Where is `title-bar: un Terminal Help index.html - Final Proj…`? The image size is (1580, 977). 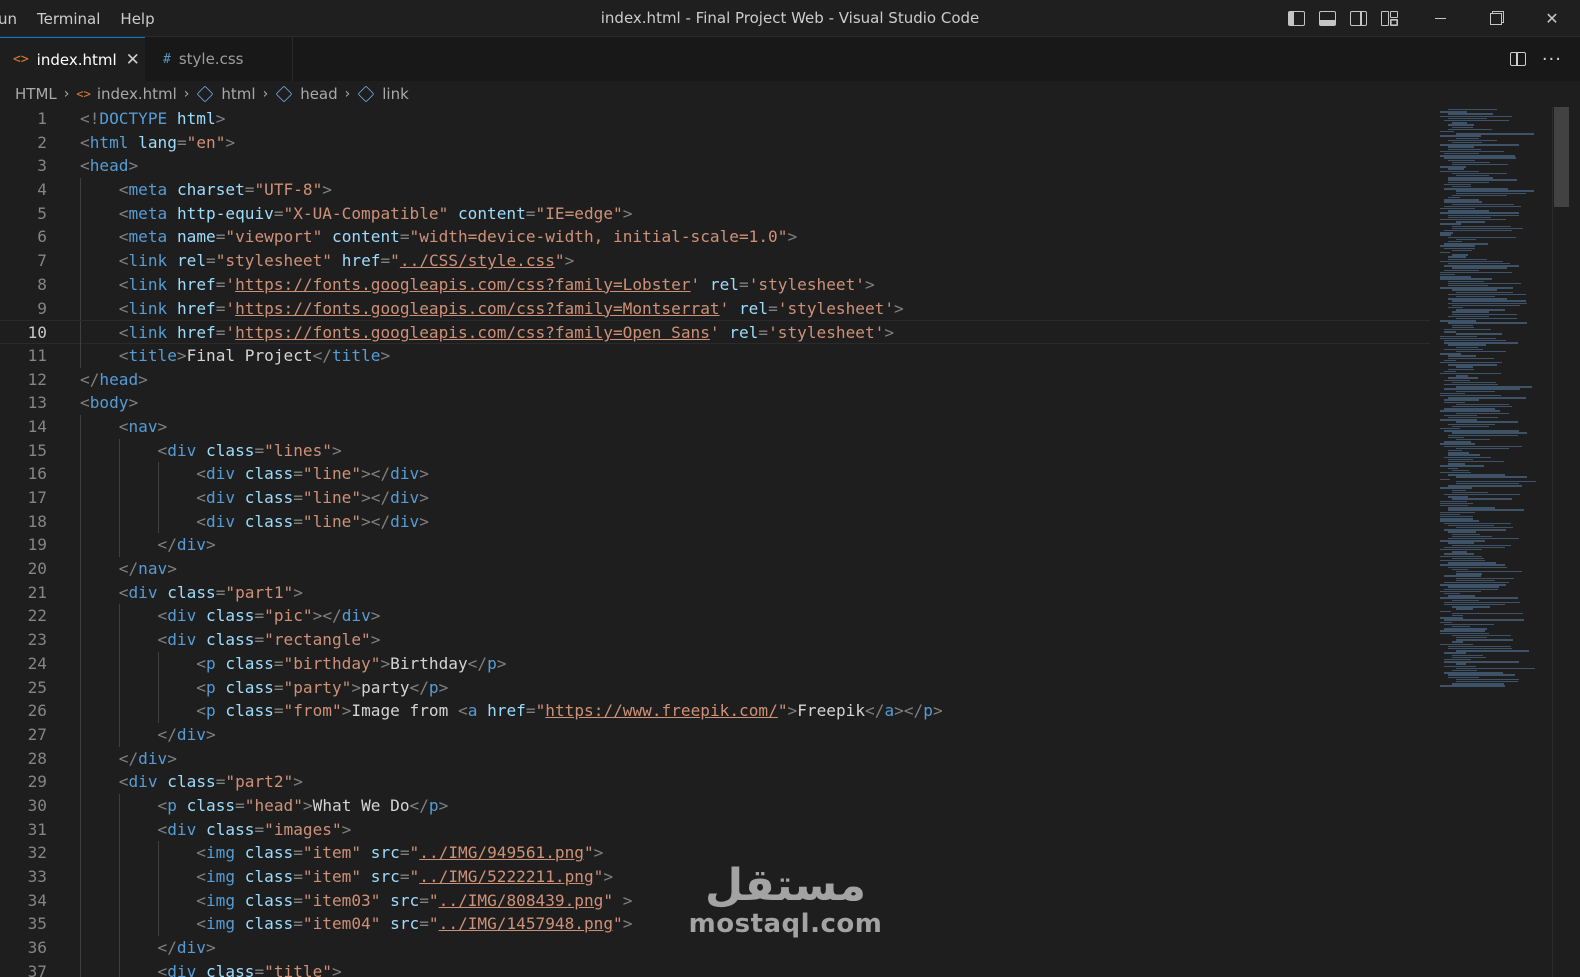 title-bar: un Terminal Help index.html - Final Proj… is located at coordinates (790, 18).